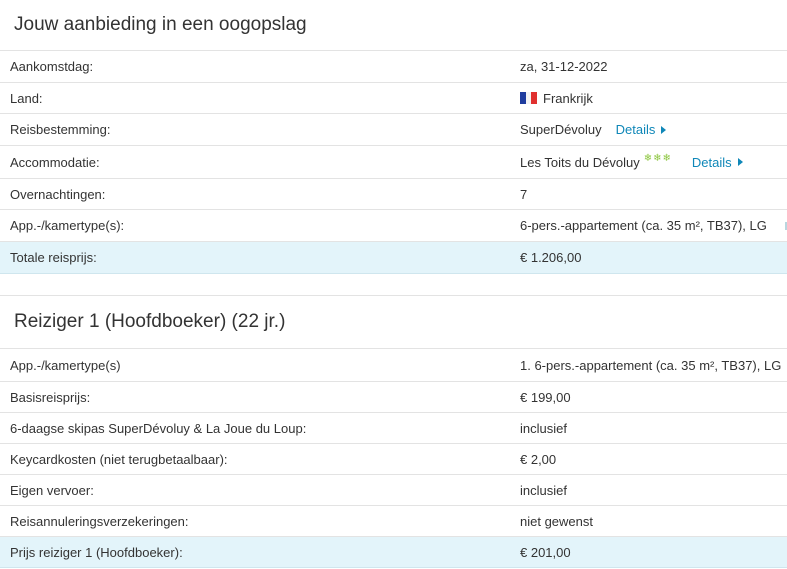 The width and height of the screenshot is (787, 569). Describe the element at coordinates (529, 98) in the screenshot. I see `france-flag-icon` at that location.